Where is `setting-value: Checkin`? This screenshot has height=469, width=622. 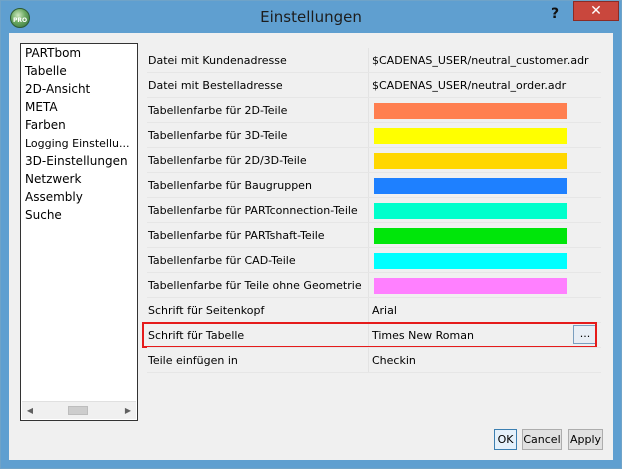 setting-value: Checkin is located at coordinates (394, 360).